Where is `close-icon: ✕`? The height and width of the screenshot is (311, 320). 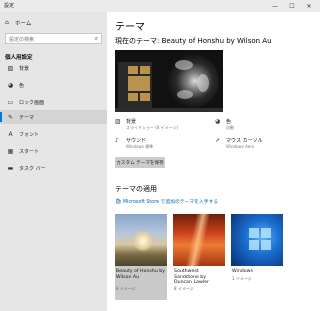
close-icon: ✕ is located at coordinates (309, 6).